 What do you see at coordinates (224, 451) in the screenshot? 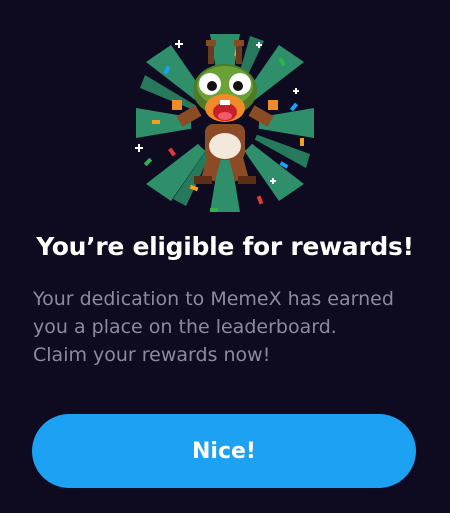
I see `nice-button: Nice!` at bounding box center [224, 451].